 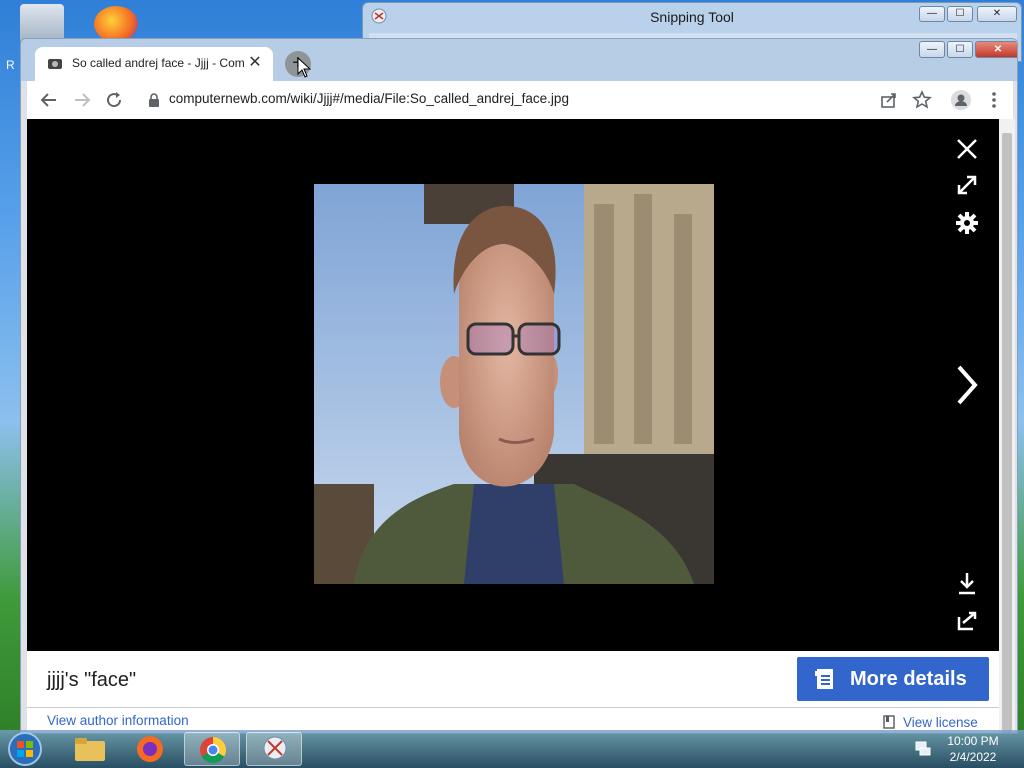 What do you see at coordinates (932, 14) in the screenshot?
I see `snip-minimize-button: —` at bounding box center [932, 14].